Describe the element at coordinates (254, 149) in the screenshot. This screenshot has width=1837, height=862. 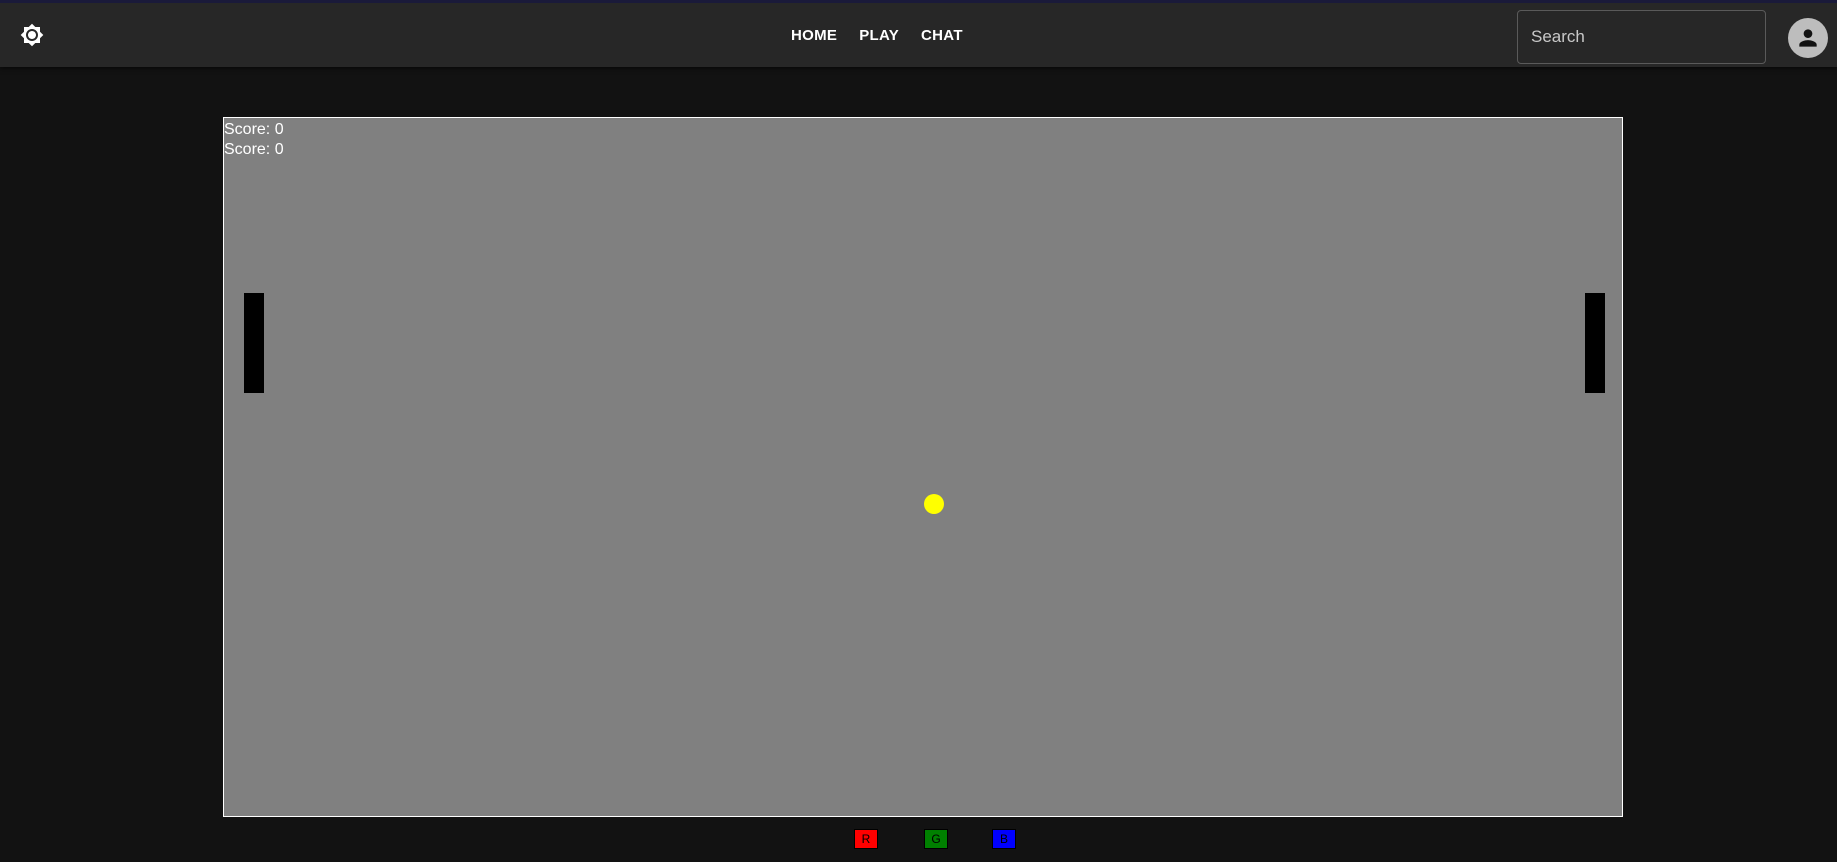
I see `player-2-score: Score: 0` at that location.